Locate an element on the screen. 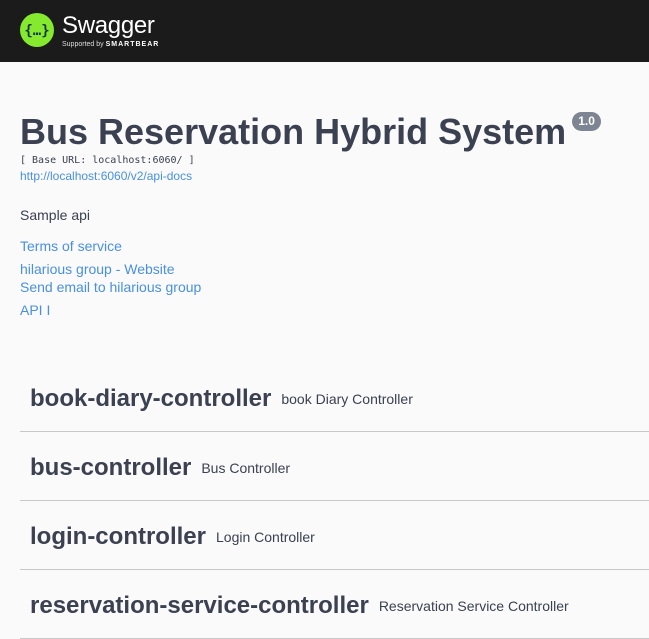 The height and width of the screenshot is (639, 649). license-link: API I is located at coordinates (330, 310).